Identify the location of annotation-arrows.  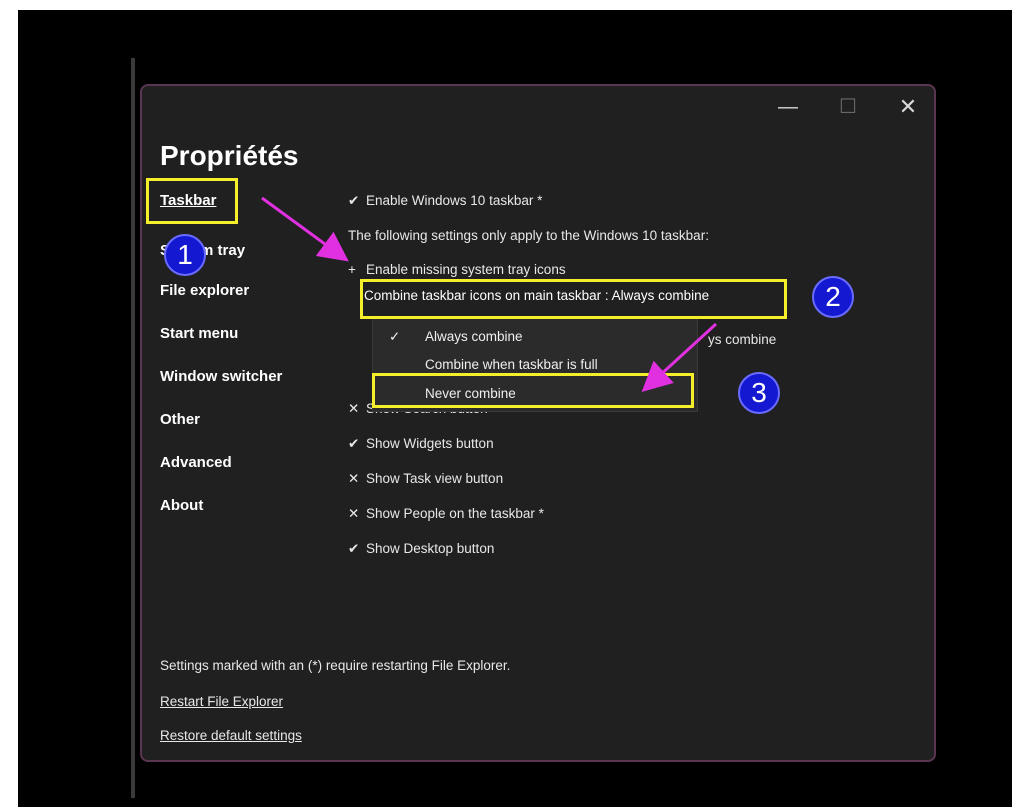
(489, 294).